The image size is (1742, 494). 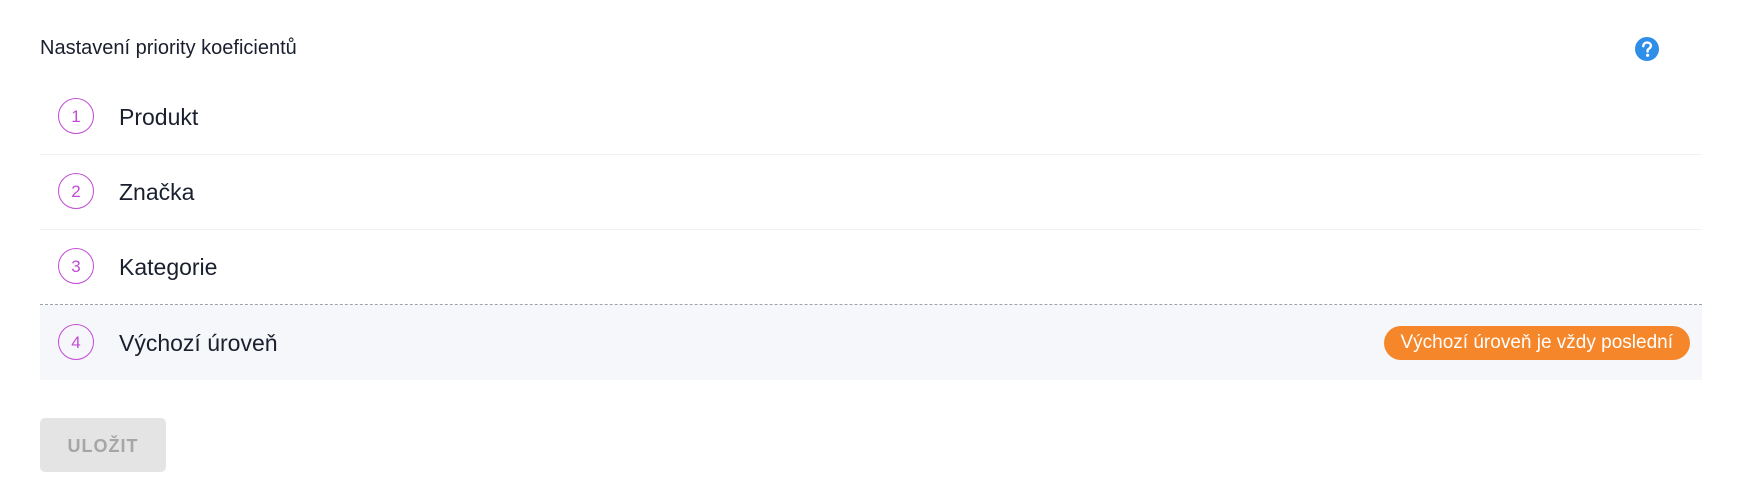 What do you see at coordinates (871, 267) in the screenshot?
I see `priority-row-kategorie: 3 Kategorie` at bounding box center [871, 267].